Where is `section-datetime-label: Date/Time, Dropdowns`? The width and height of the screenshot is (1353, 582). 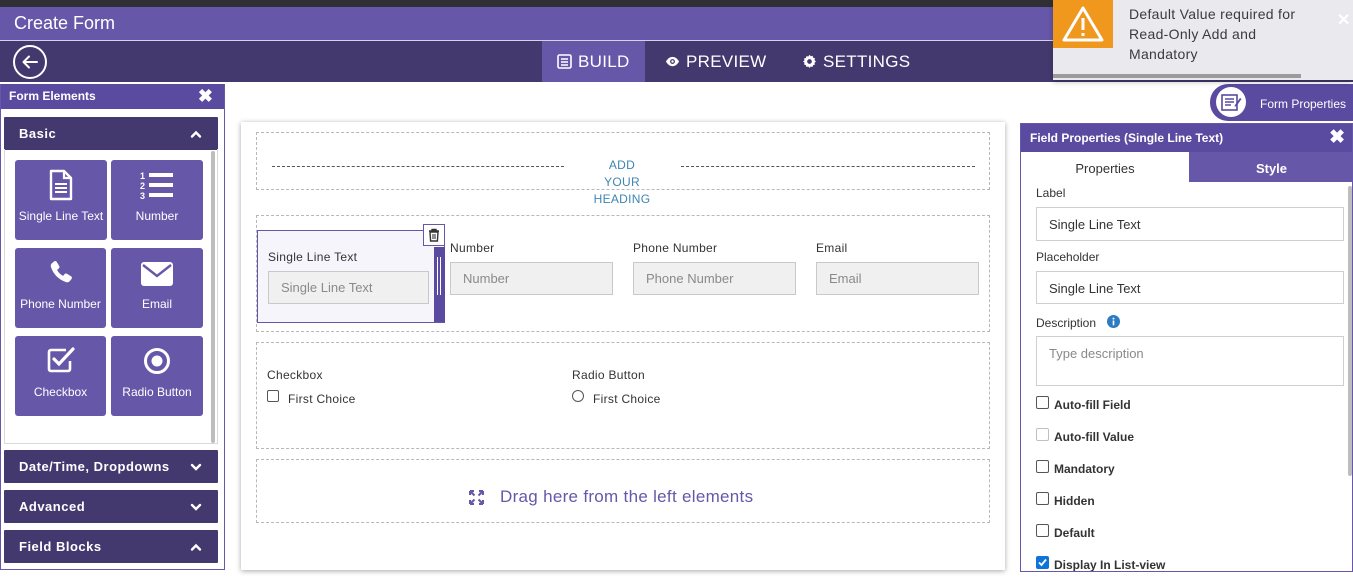 section-datetime-label: Date/Time, Dropdowns is located at coordinates (94, 466).